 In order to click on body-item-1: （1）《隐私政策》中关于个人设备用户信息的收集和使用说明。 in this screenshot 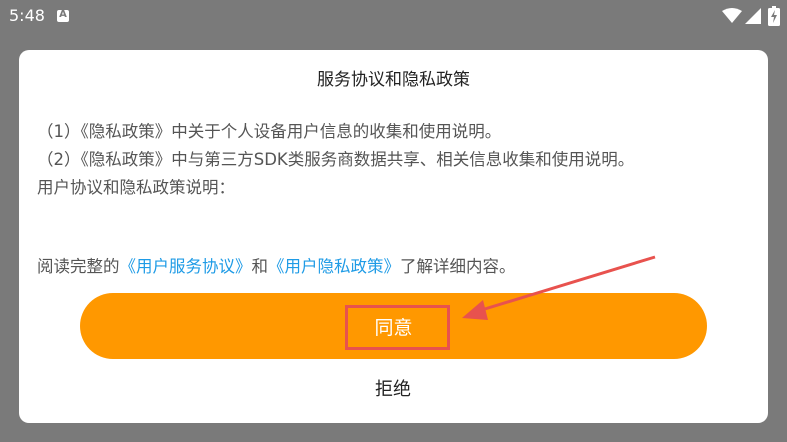, I will do `click(269, 131)`.